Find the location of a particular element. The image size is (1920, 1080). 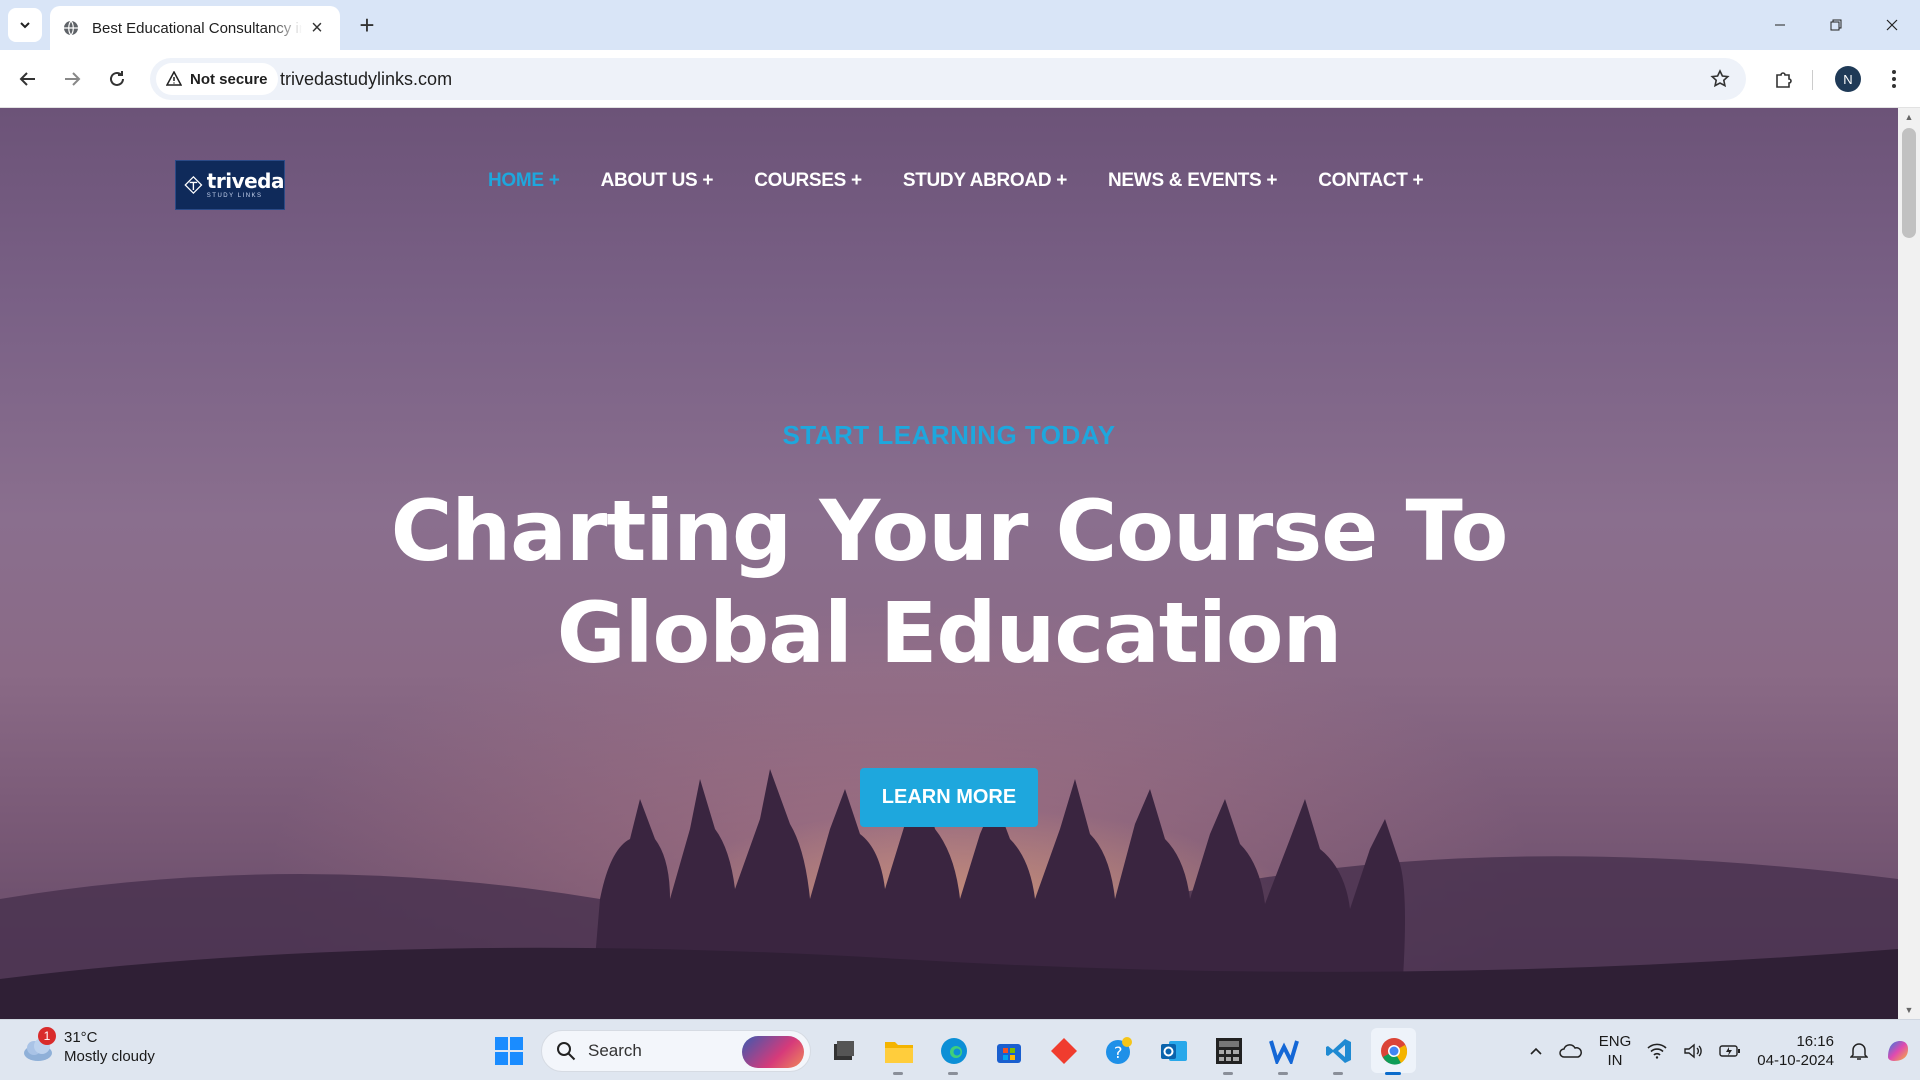

clock-date: 04-10-2024 is located at coordinates (1795, 1060).